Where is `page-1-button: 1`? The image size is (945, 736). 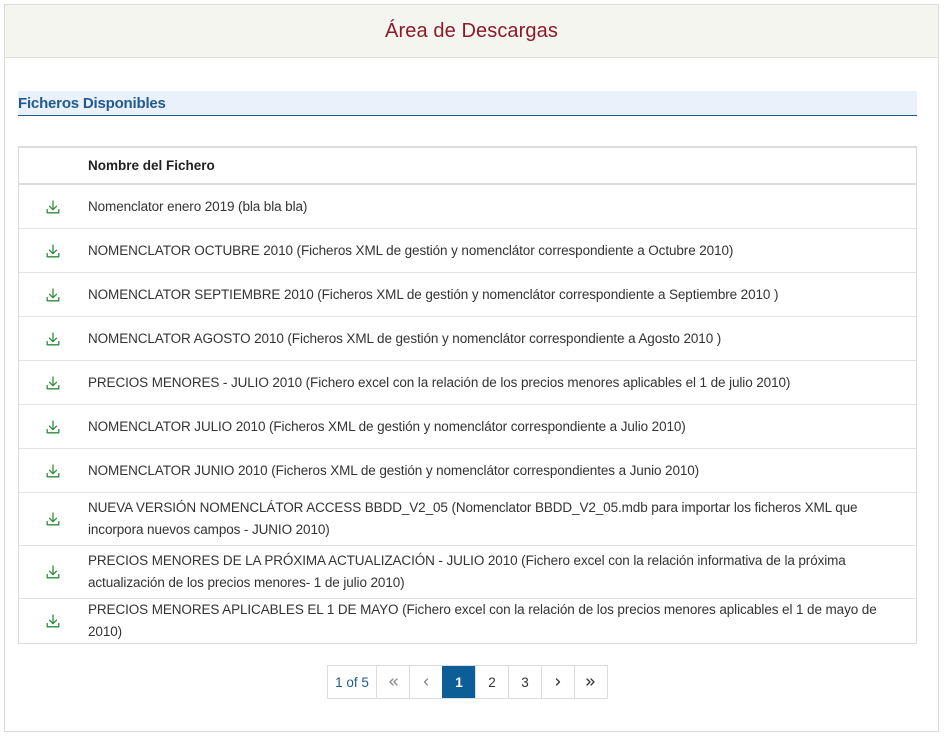
page-1-button: 1 is located at coordinates (458, 682).